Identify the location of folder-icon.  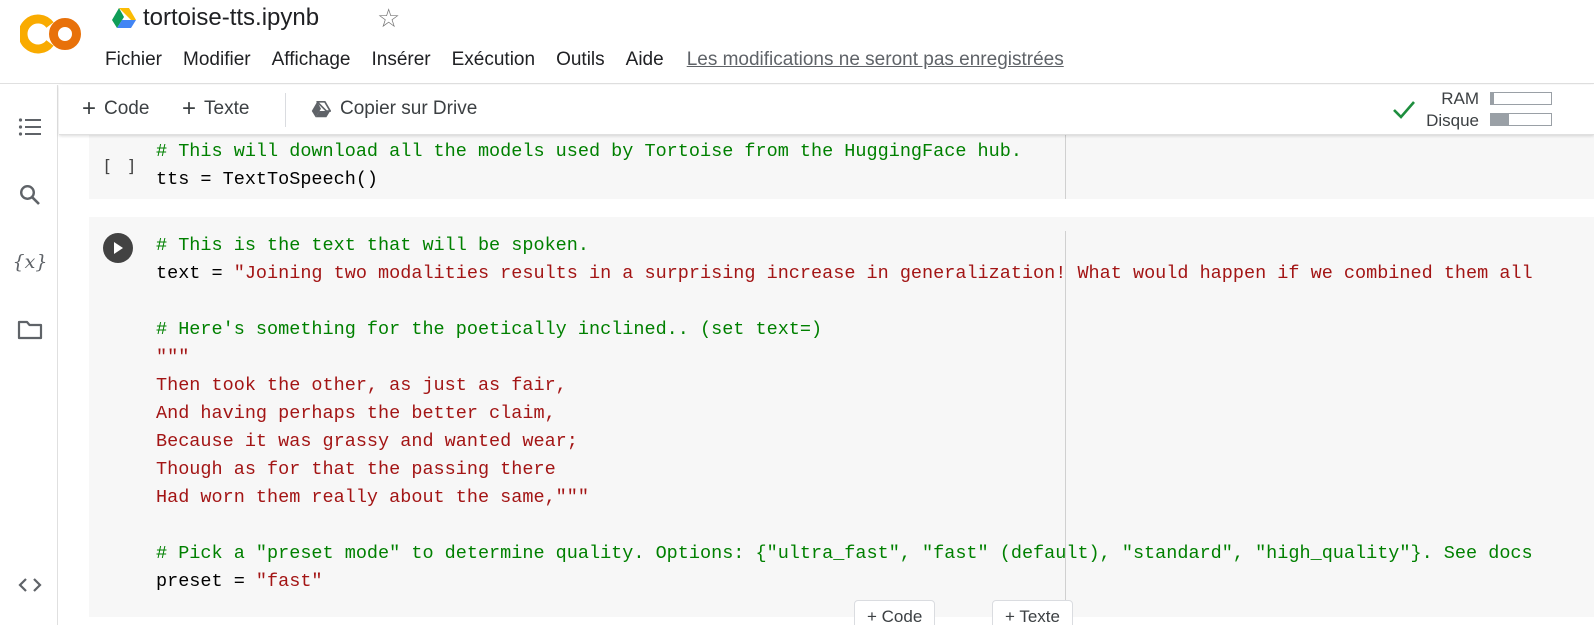
(30, 330).